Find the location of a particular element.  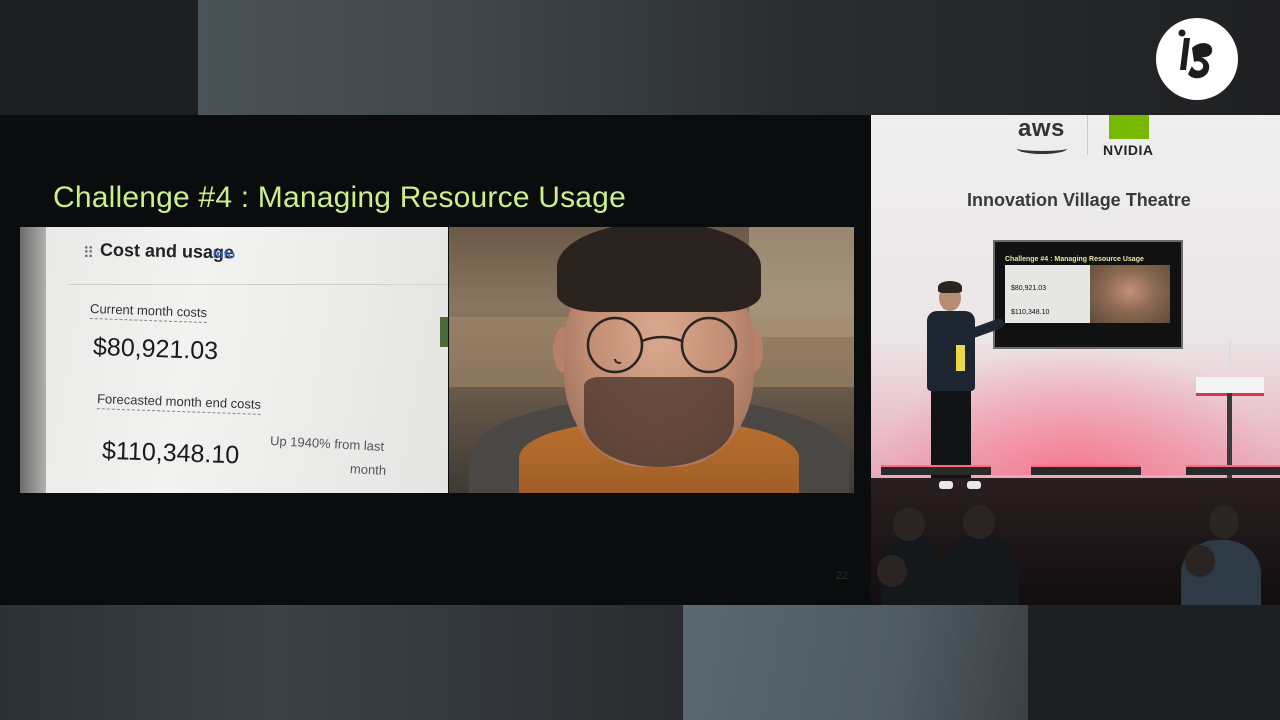

drag-handle-icon: ⠿ is located at coordinates (88, 253).